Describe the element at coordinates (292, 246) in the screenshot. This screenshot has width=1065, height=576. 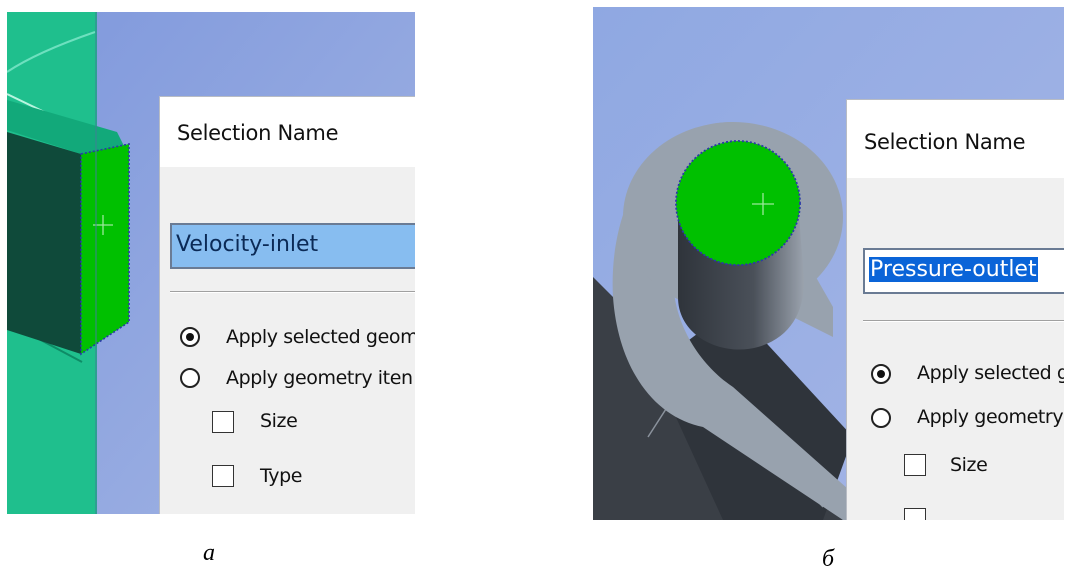
I see `selection-name-input: Velocity-inlet` at that location.